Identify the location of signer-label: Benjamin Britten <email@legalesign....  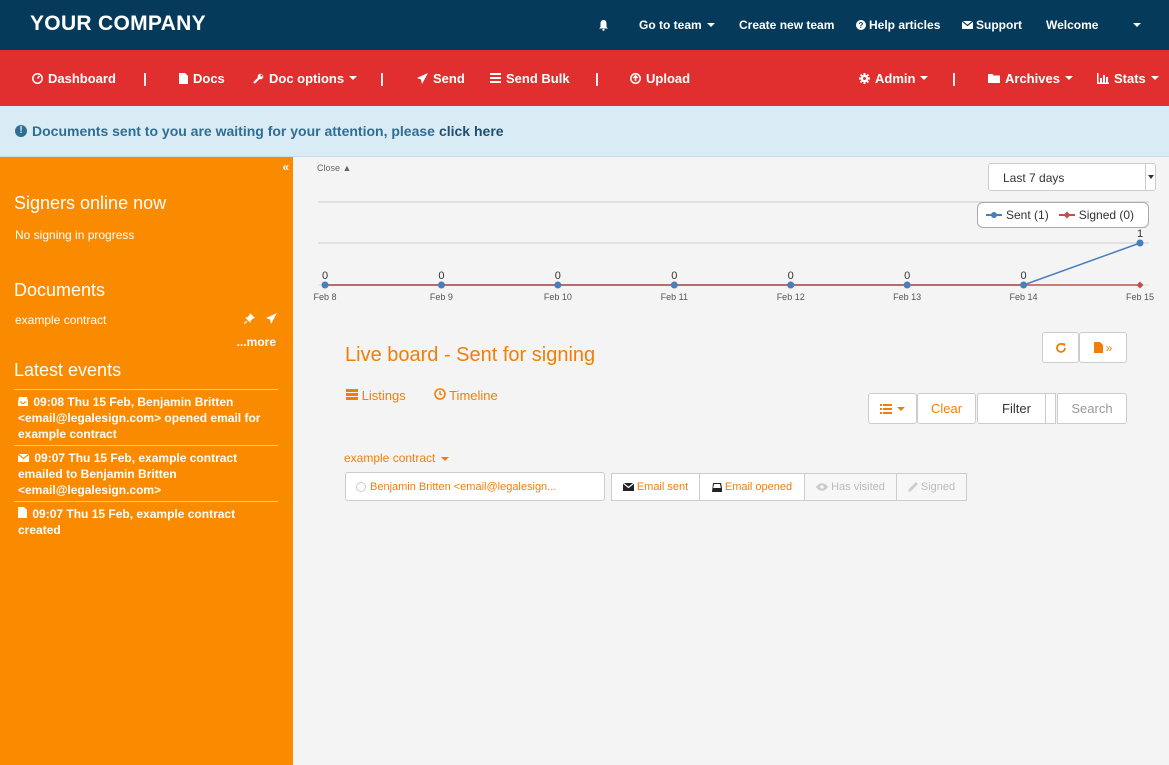
(463, 486).